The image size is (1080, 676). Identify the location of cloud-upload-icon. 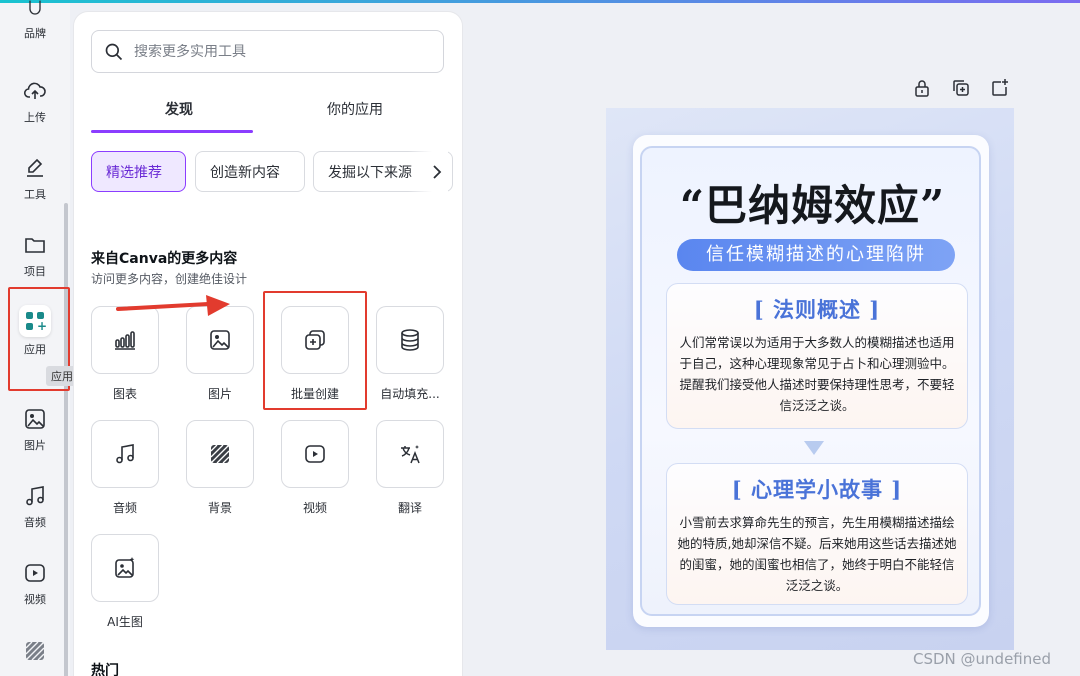
(34, 90).